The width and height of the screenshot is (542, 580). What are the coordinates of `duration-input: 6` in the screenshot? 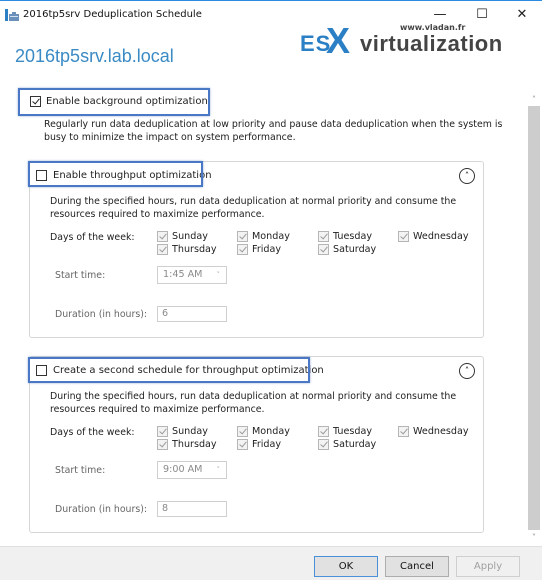 It's located at (192, 314).